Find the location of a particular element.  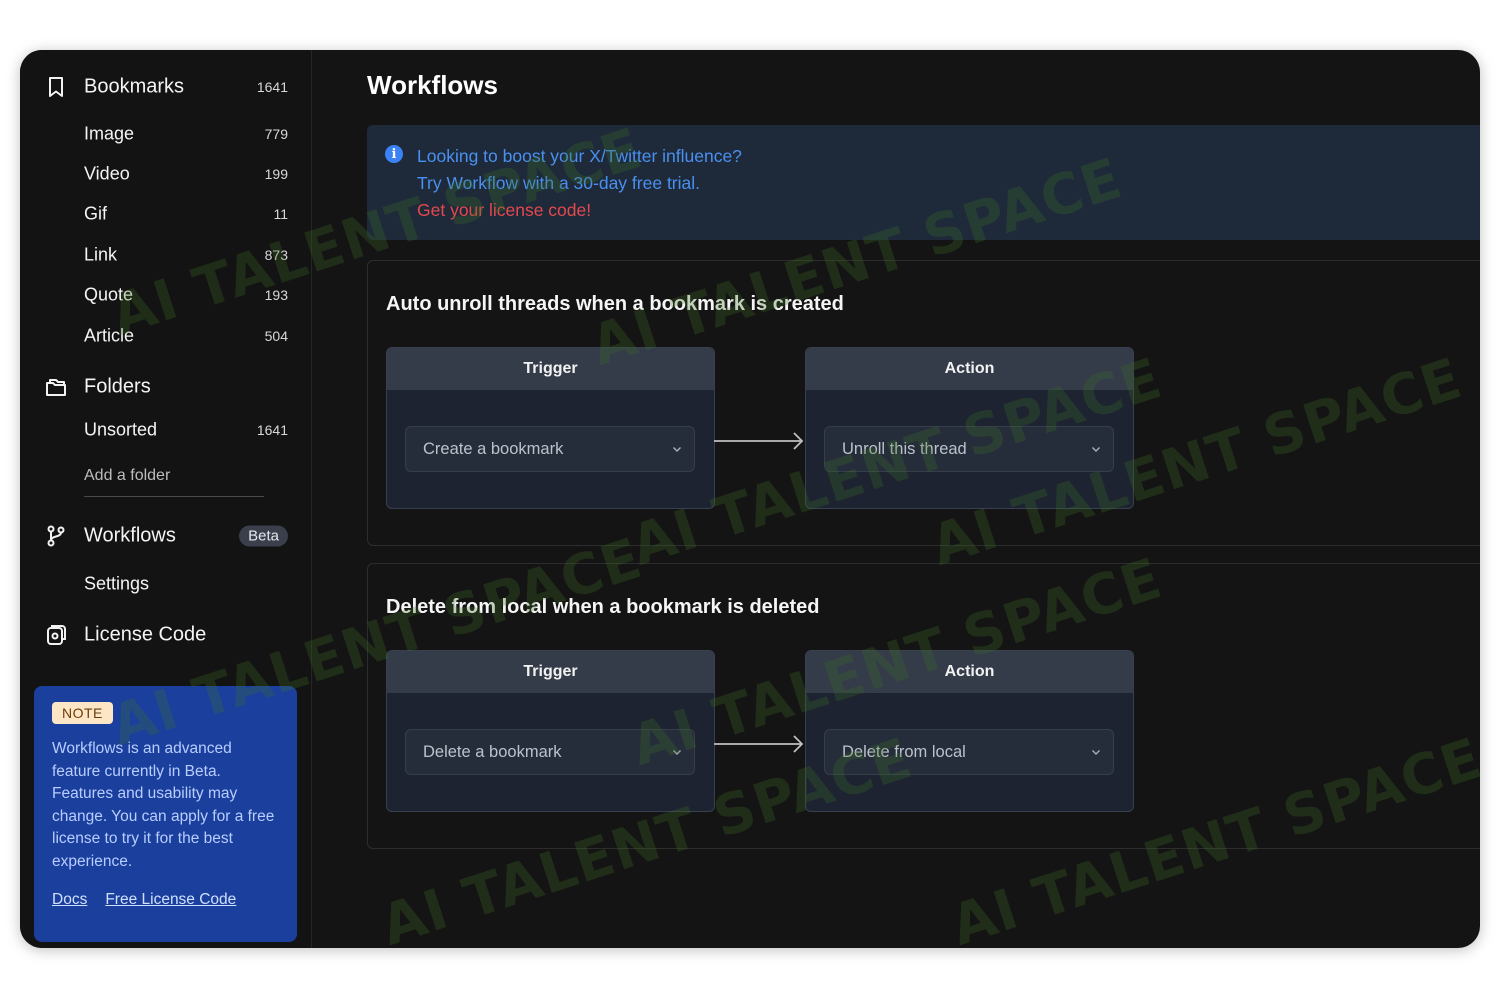

select-value: Delete from local is located at coordinates (904, 751).